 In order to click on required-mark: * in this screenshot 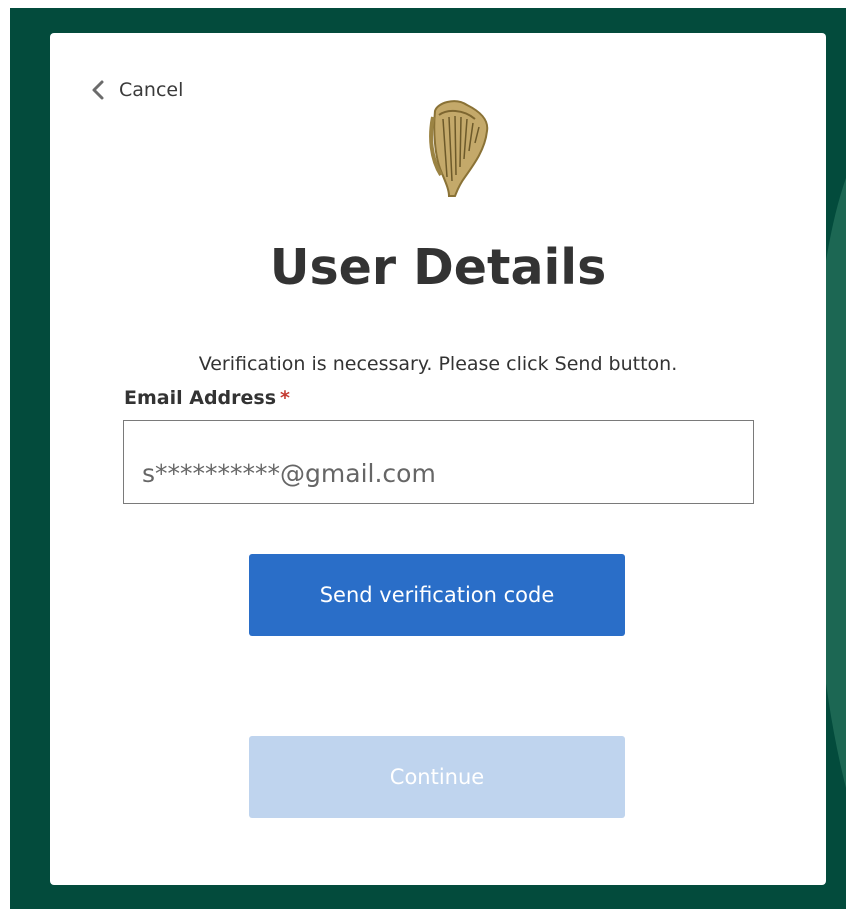, I will do `click(285, 398)`.